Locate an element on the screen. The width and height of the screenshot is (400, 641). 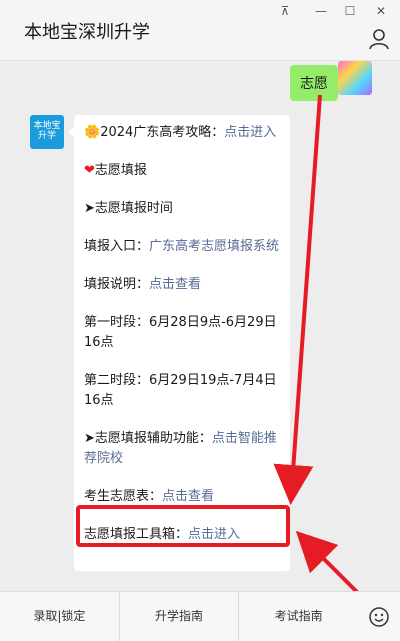
arrow-down is located at coordinates (297, 299).